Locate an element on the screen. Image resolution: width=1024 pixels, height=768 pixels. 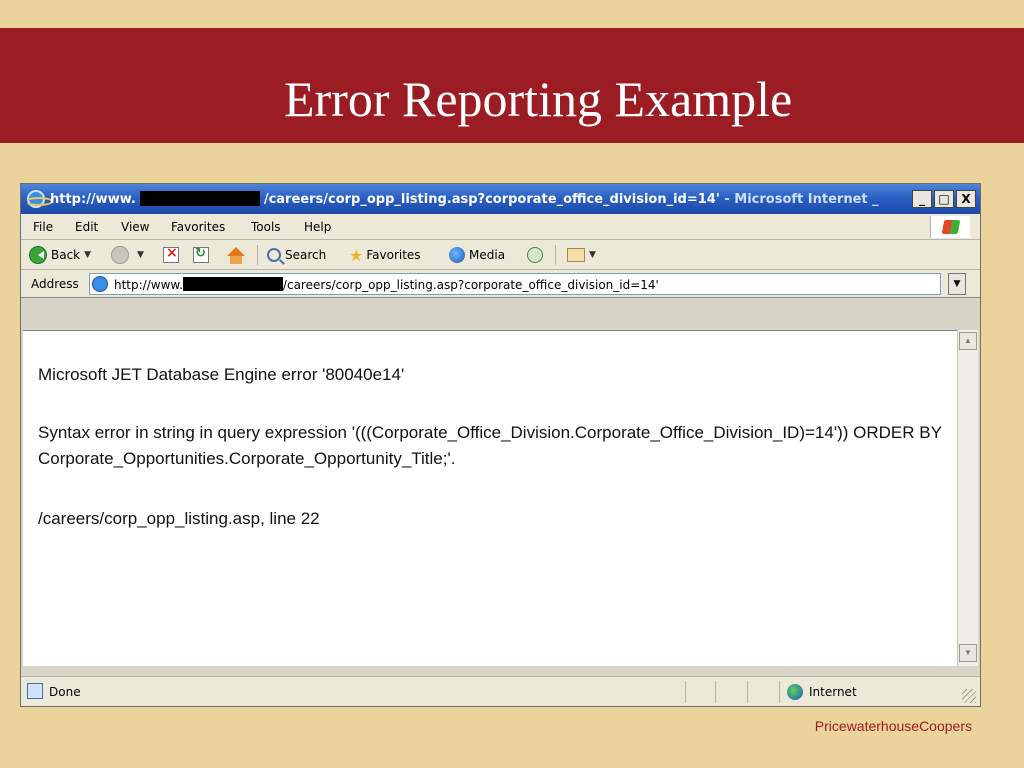
menu-help: Help is located at coordinates (317, 227).